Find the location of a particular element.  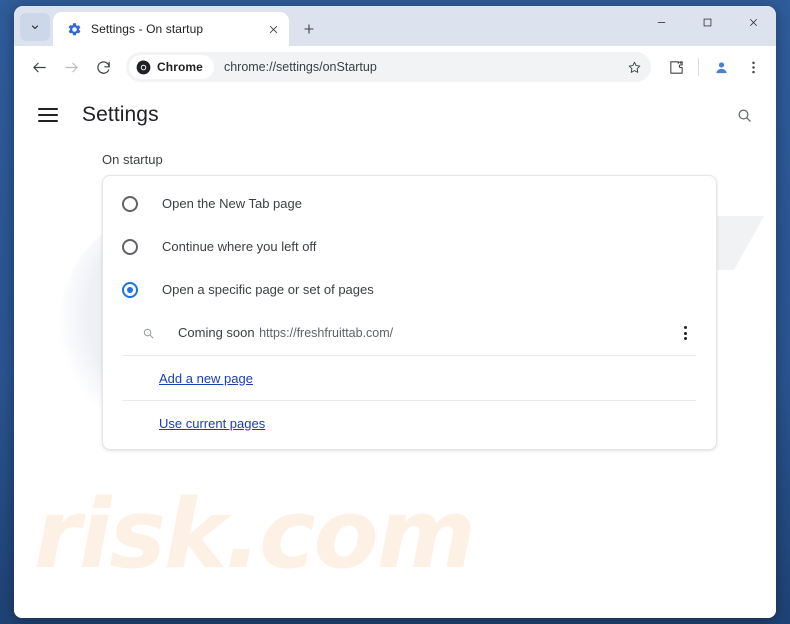

use-current-pages-link: Use current pages is located at coordinates (212, 423).